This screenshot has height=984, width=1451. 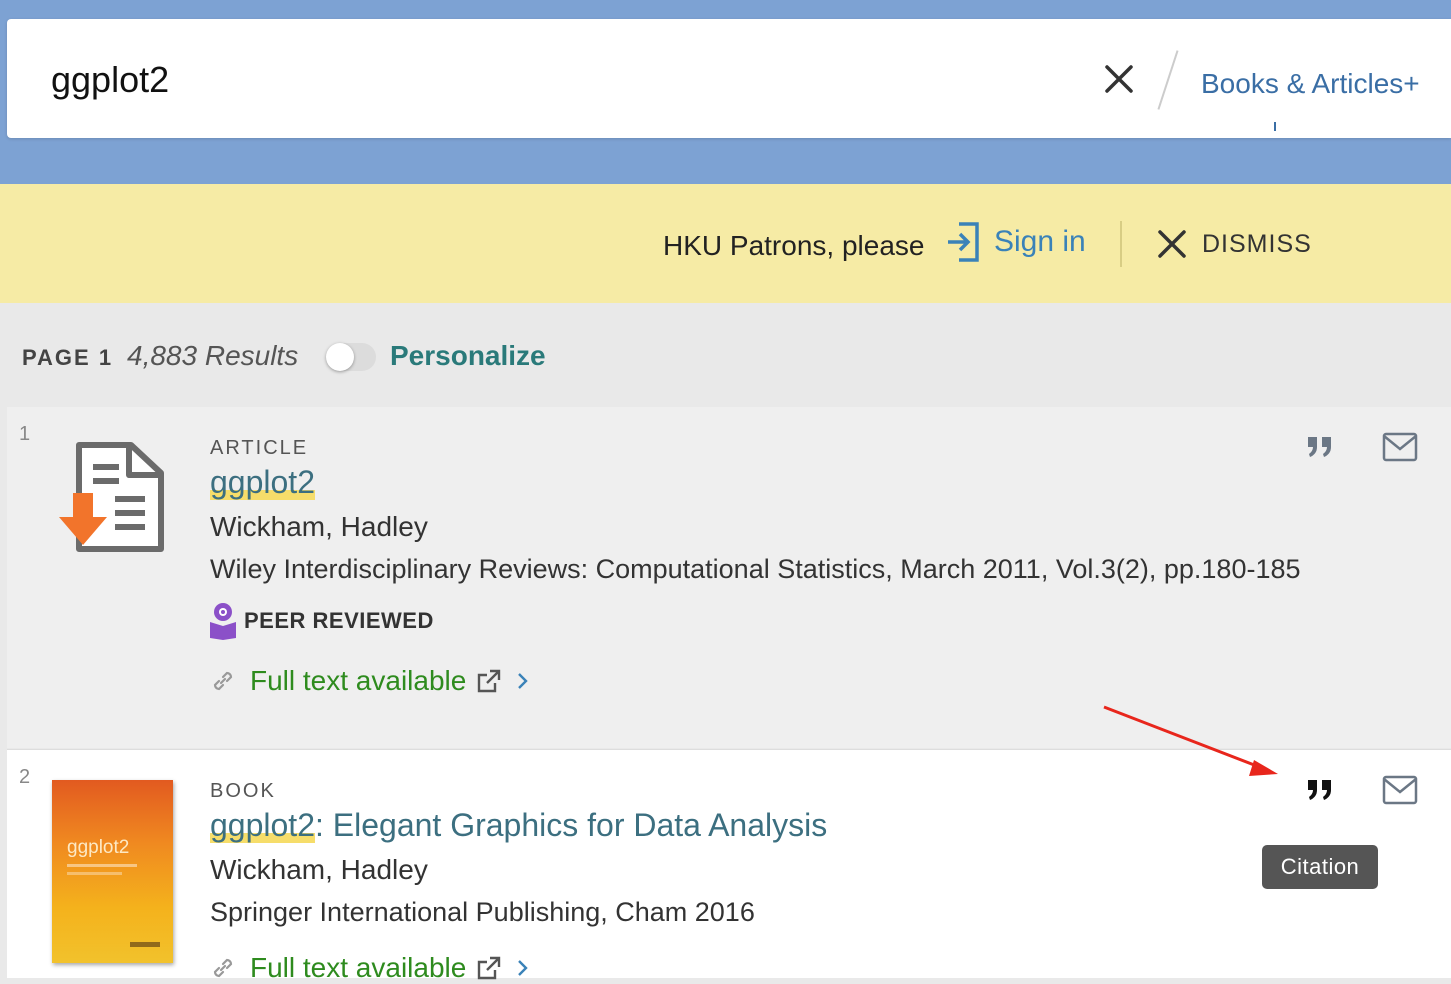 What do you see at coordinates (1119, 79) in the screenshot?
I see `clear-search-icon` at bounding box center [1119, 79].